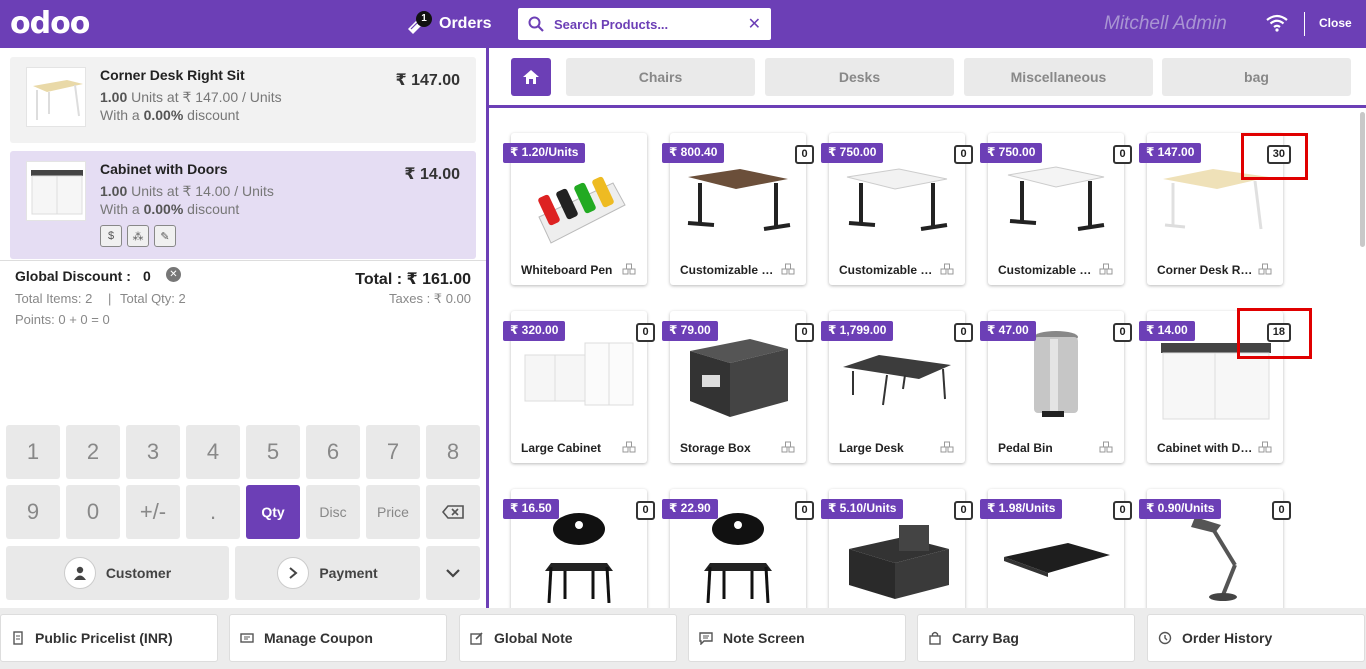 The height and width of the screenshot is (669, 1366). What do you see at coordinates (172, 75) in the screenshot?
I see `order-line-name: Corner Desk Right Sit` at bounding box center [172, 75].